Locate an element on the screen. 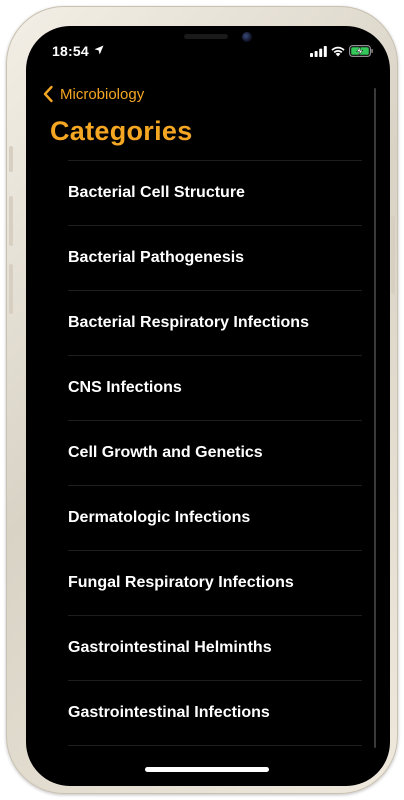 The height and width of the screenshot is (800, 404). home-indicator is located at coordinates (207, 769).